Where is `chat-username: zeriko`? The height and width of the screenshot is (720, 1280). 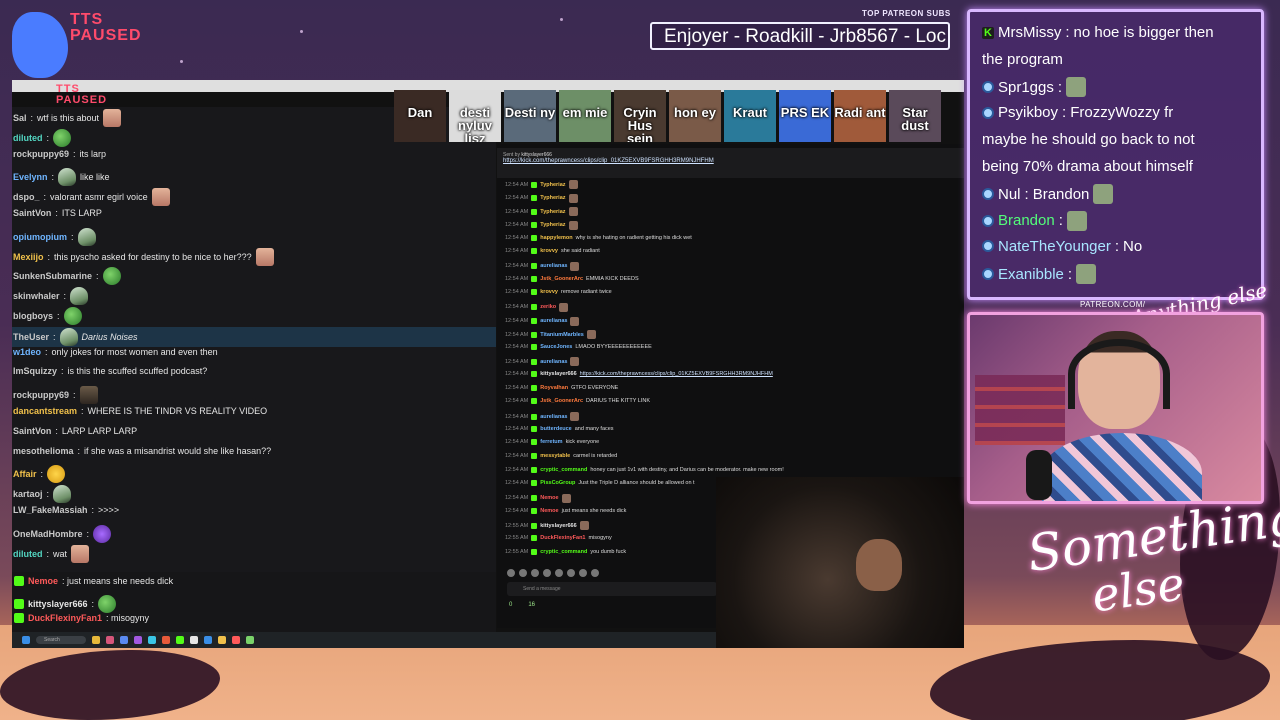 chat-username: zeriko is located at coordinates (548, 307).